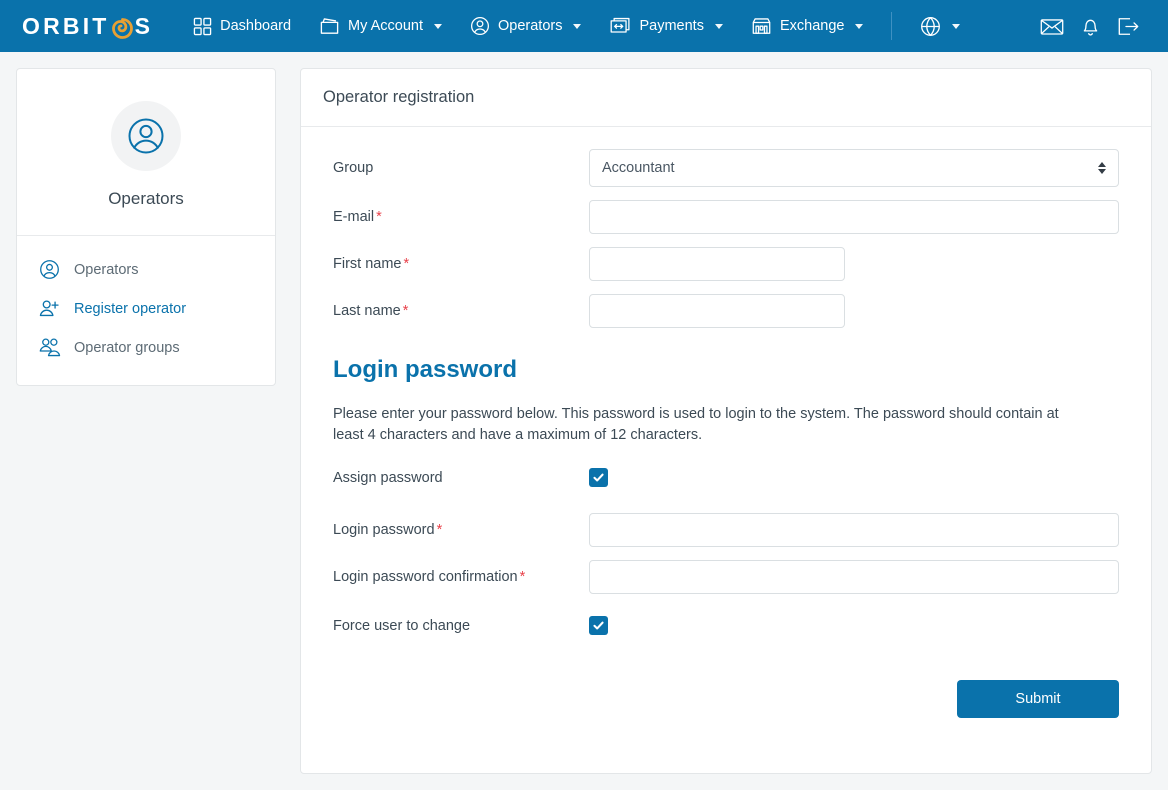  I want to click on brand-text-before: ORBIT, so click(66, 25).